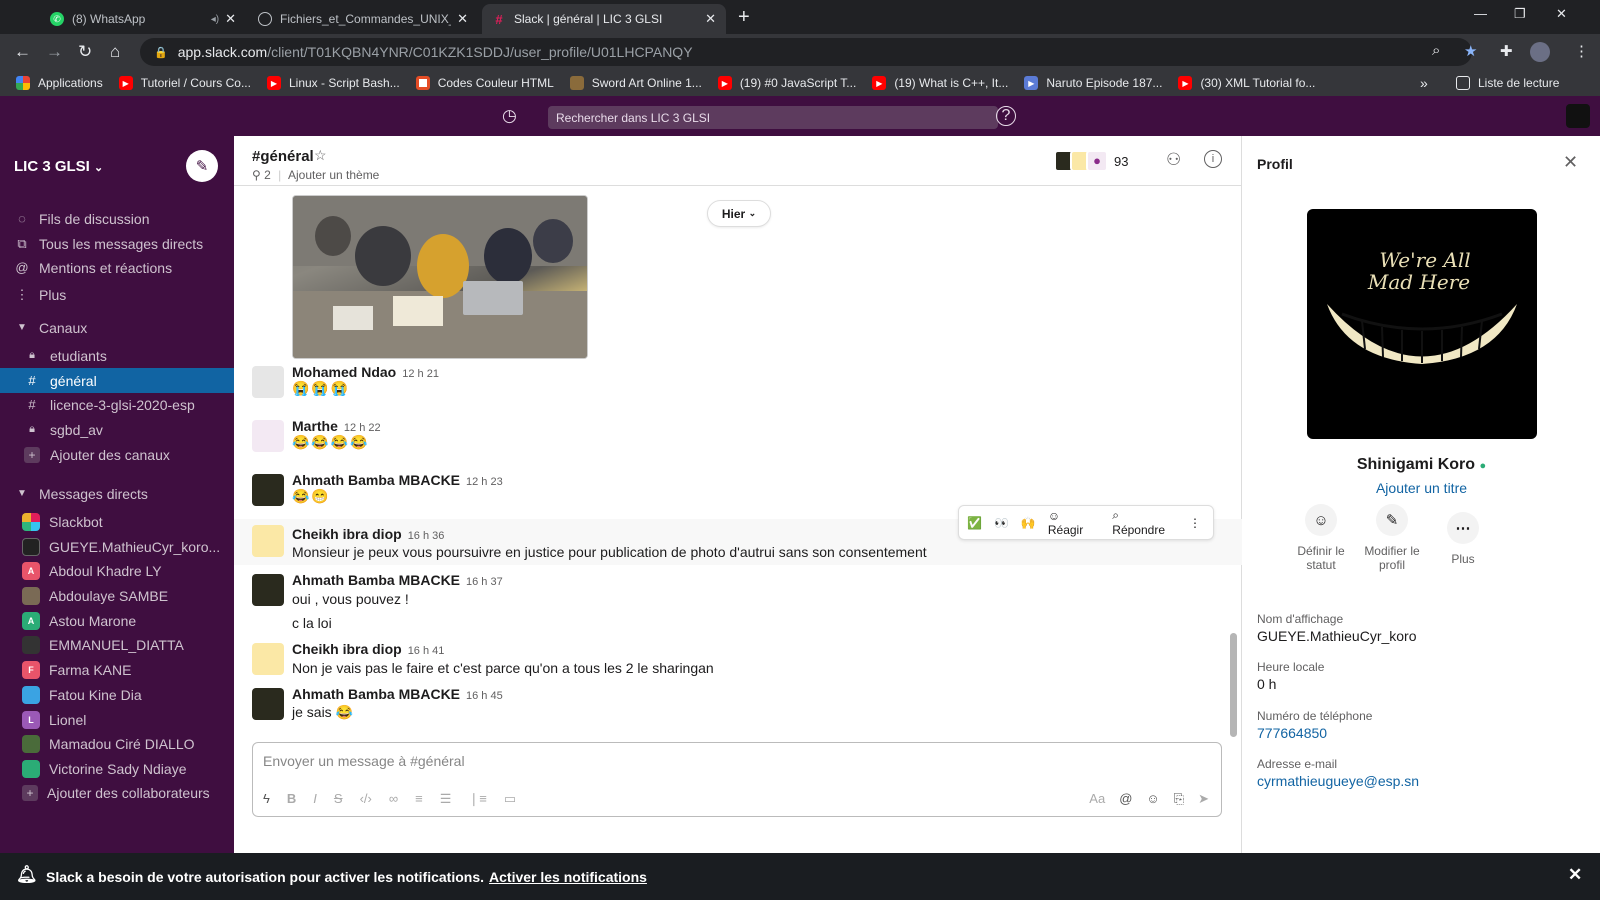 The width and height of the screenshot is (1600, 900). Describe the element at coordinates (117, 404) in the screenshot. I see `channel-licence-3: # licence-3-glsi-2020-esp` at that location.